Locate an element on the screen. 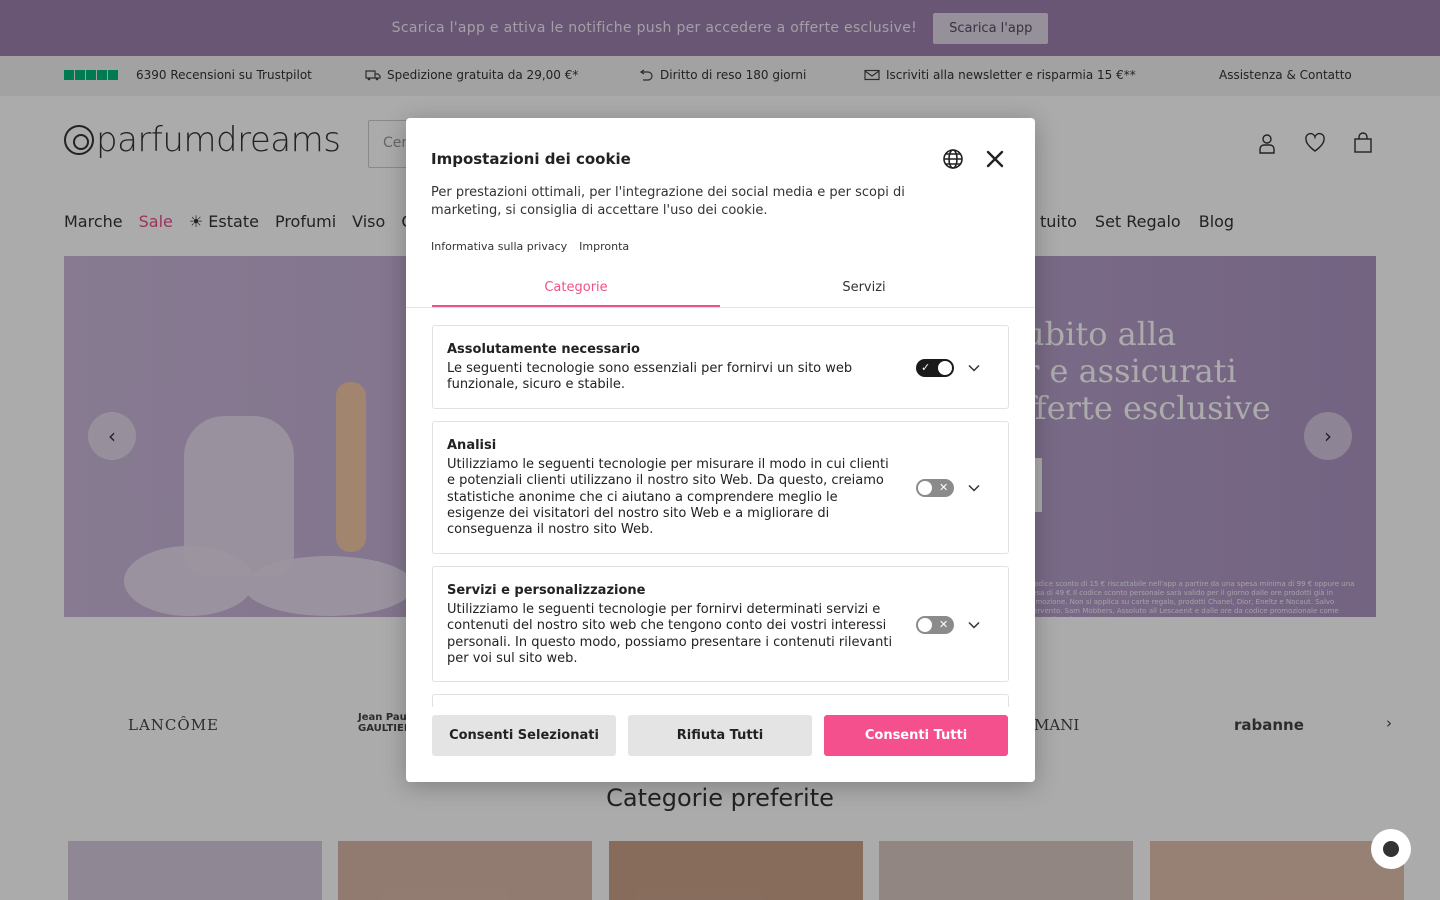  personalization-toggle: ✕ is located at coordinates (935, 625).